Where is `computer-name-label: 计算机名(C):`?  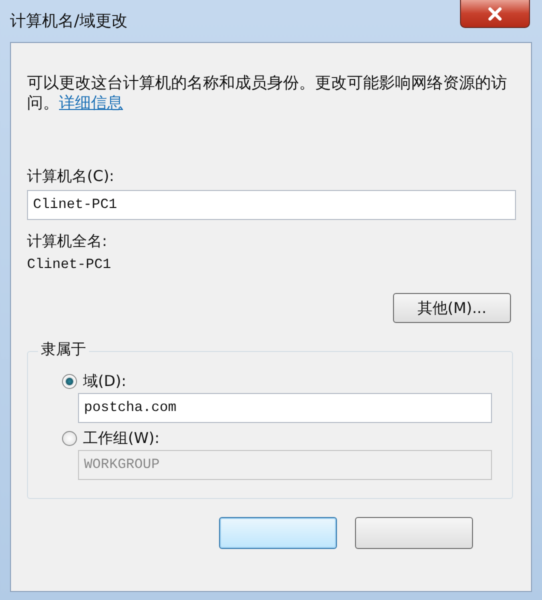
computer-name-label: 计算机名(C): is located at coordinates (71, 176).